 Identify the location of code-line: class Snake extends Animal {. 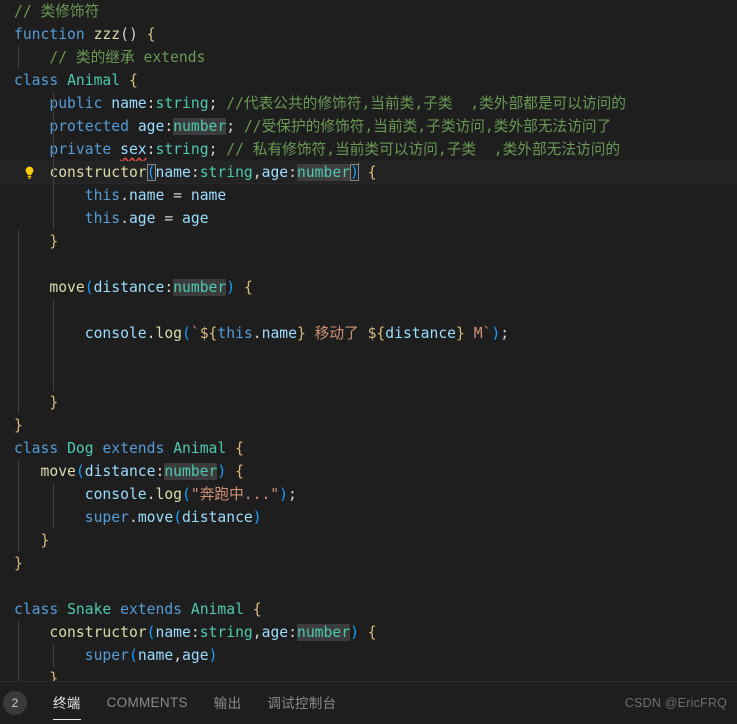
(368, 609).